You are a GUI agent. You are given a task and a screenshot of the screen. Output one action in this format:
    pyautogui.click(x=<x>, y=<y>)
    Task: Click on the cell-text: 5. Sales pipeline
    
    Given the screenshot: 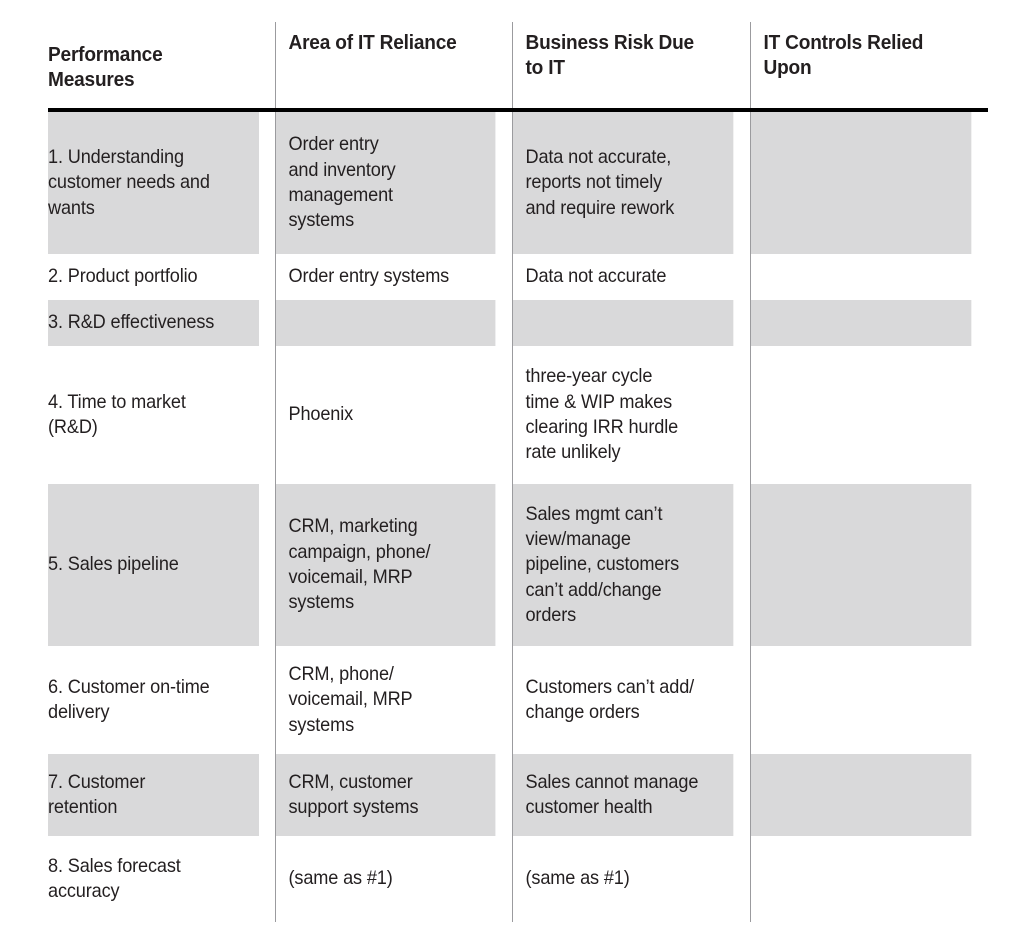 What is the action you would take?
    pyautogui.click(x=113, y=564)
    